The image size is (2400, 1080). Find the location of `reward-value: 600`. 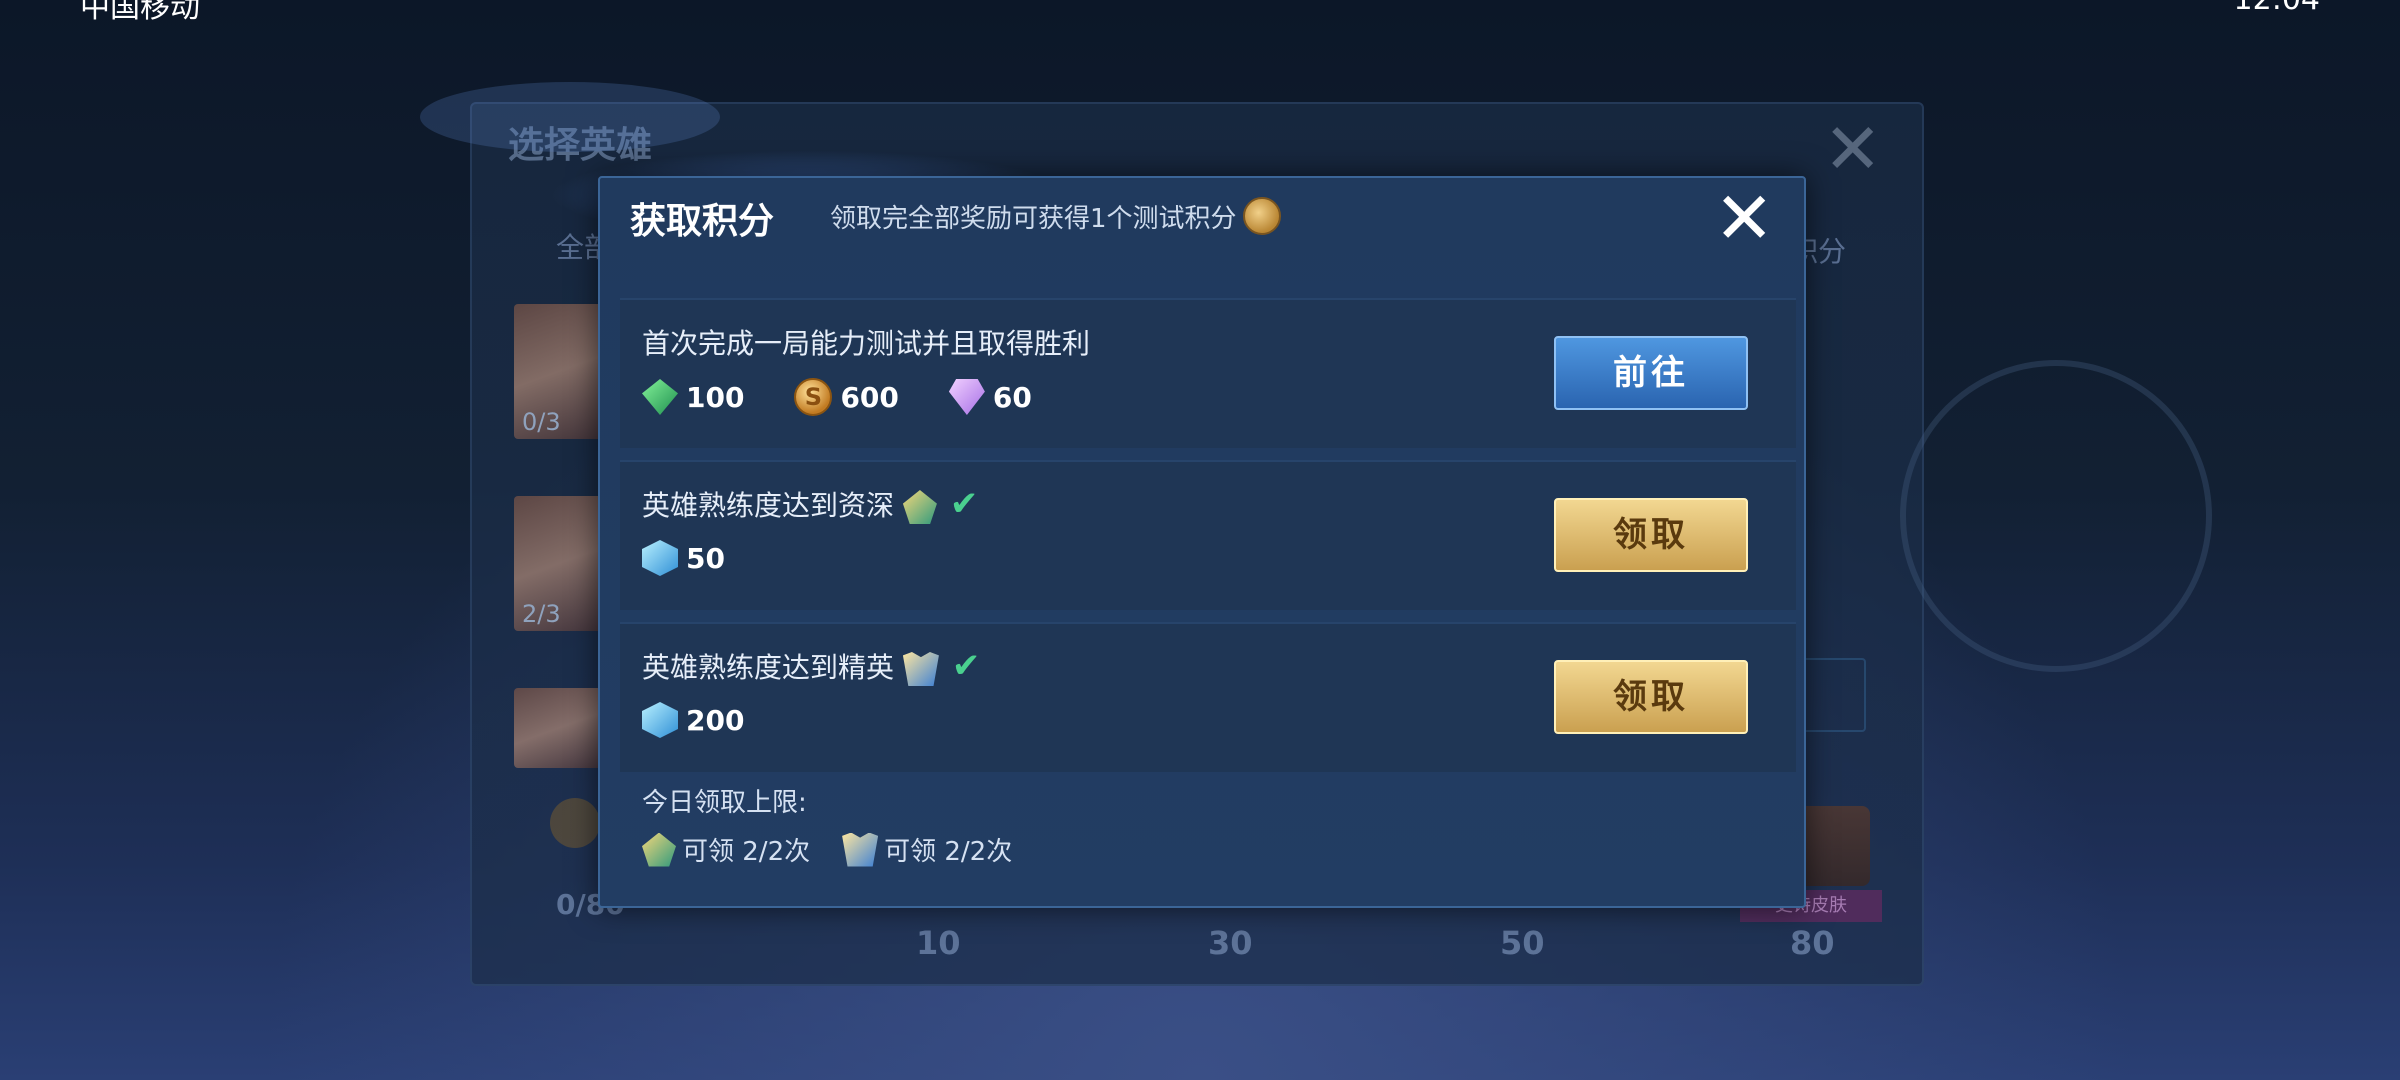

reward-value: 600 is located at coordinates (869, 397).